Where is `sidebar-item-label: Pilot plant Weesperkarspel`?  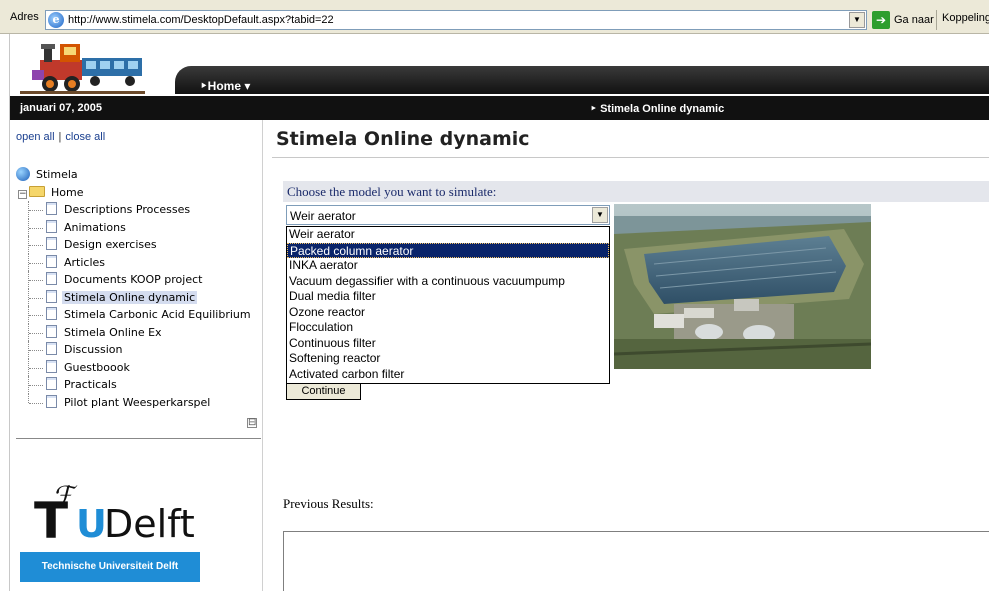
sidebar-item-label: Pilot plant Weesperkarspel is located at coordinates (137, 402).